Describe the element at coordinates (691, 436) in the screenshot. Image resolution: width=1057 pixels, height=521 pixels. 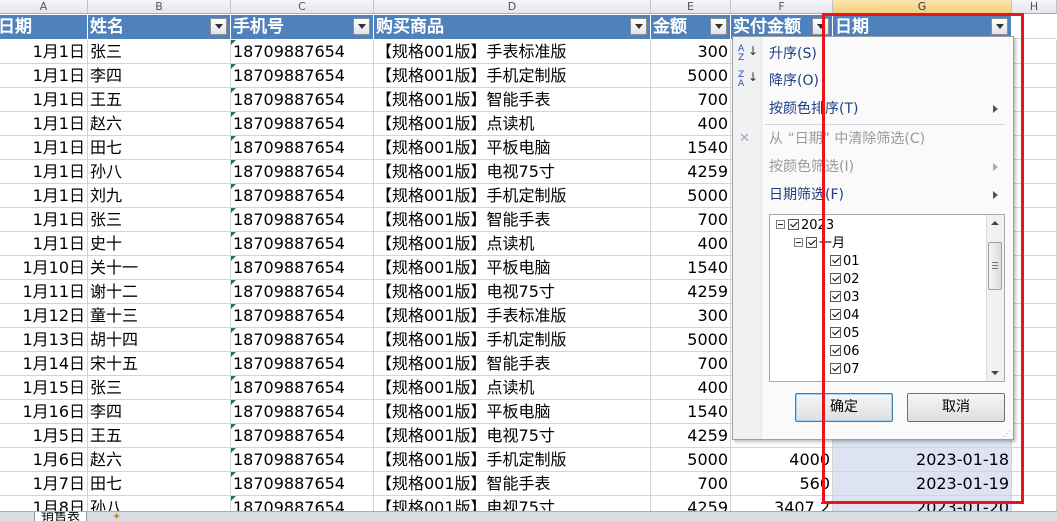
I see `cell-amount: 4259` at that location.